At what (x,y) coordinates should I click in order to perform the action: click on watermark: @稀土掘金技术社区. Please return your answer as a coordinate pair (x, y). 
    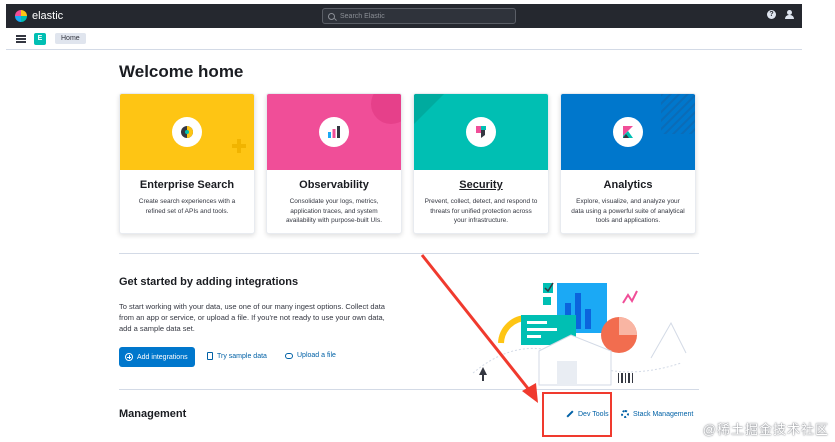
    Looking at the image, I should click on (765, 429).